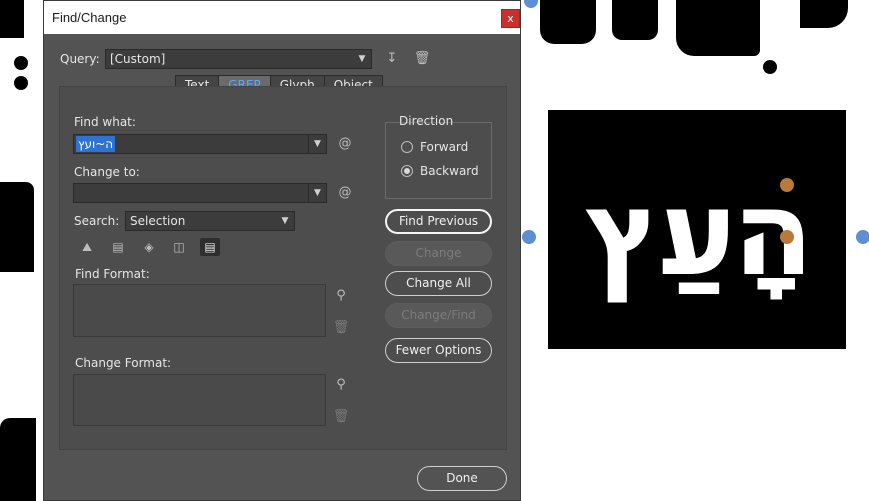  Describe the element at coordinates (531, 4) in the screenshot. I see `frame-handle-top` at that location.